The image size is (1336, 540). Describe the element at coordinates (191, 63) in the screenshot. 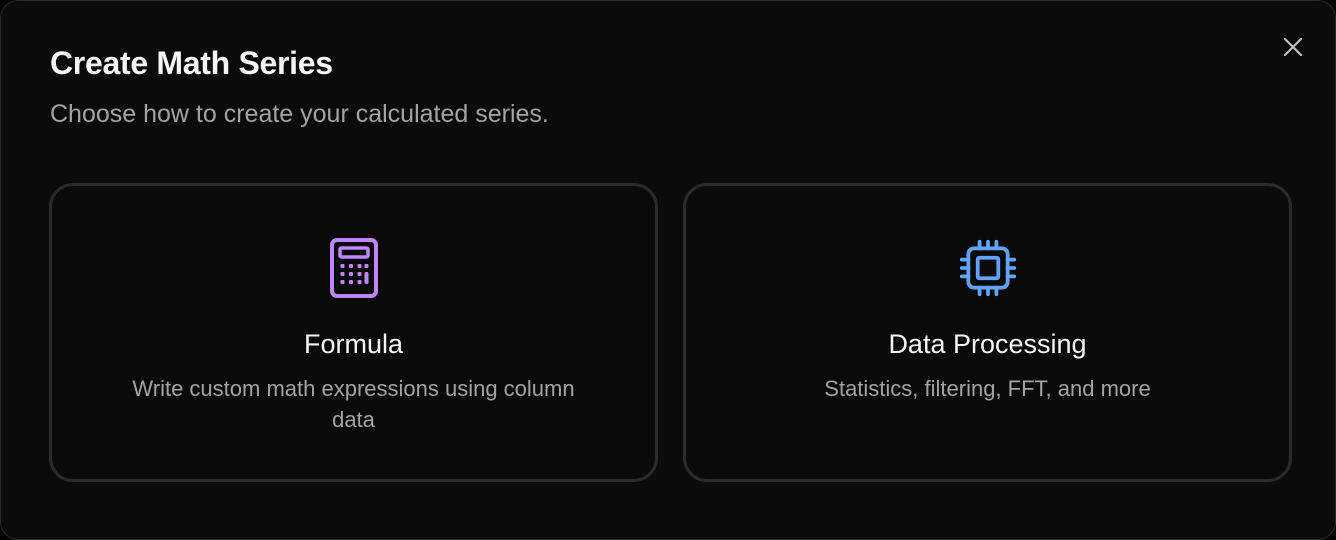

I see `dialog-title: Create Math Series` at that location.